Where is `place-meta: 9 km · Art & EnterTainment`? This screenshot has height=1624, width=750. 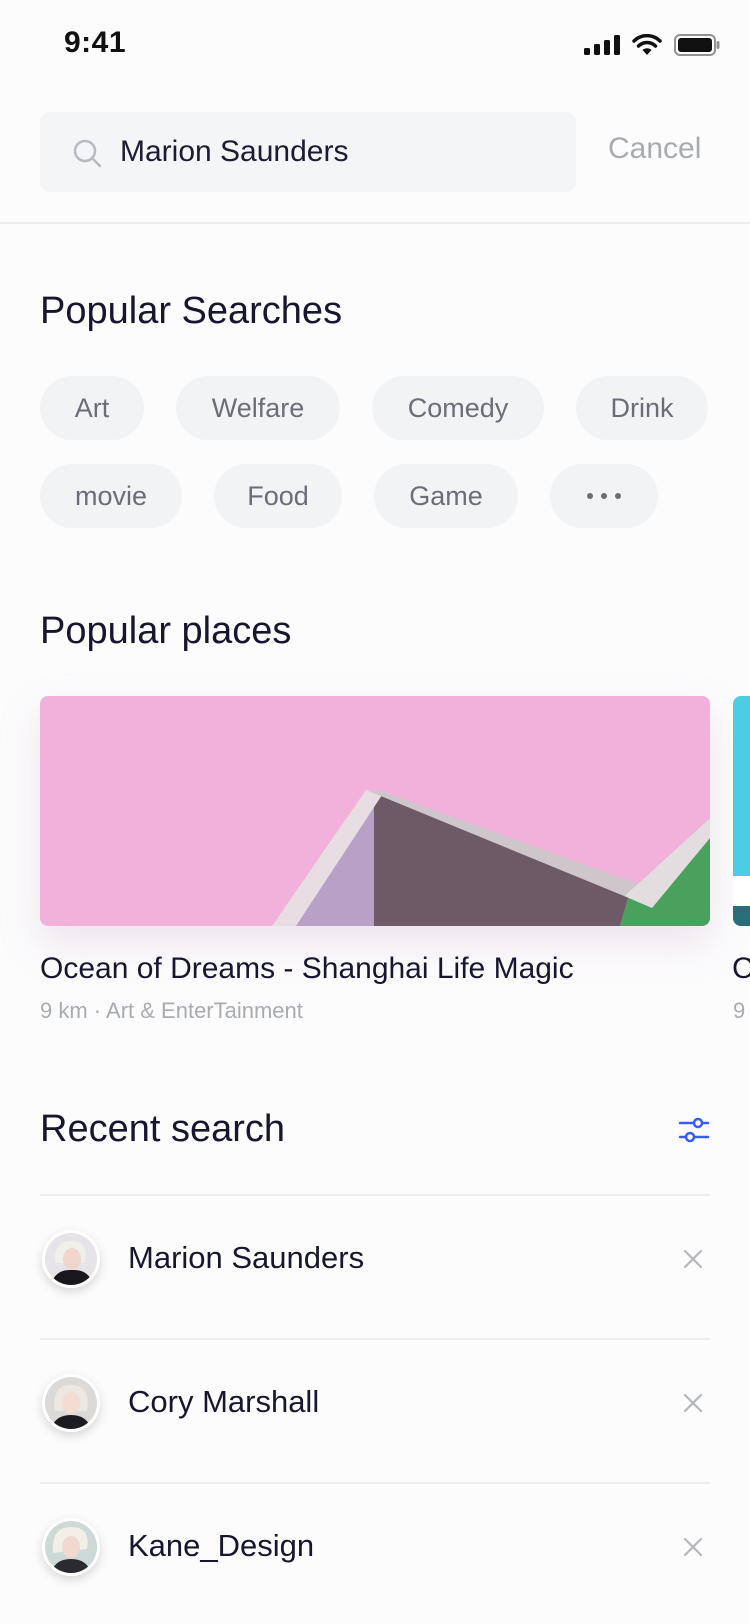 place-meta: 9 km · Art & EnterTainment is located at coordinates (171, 1011).